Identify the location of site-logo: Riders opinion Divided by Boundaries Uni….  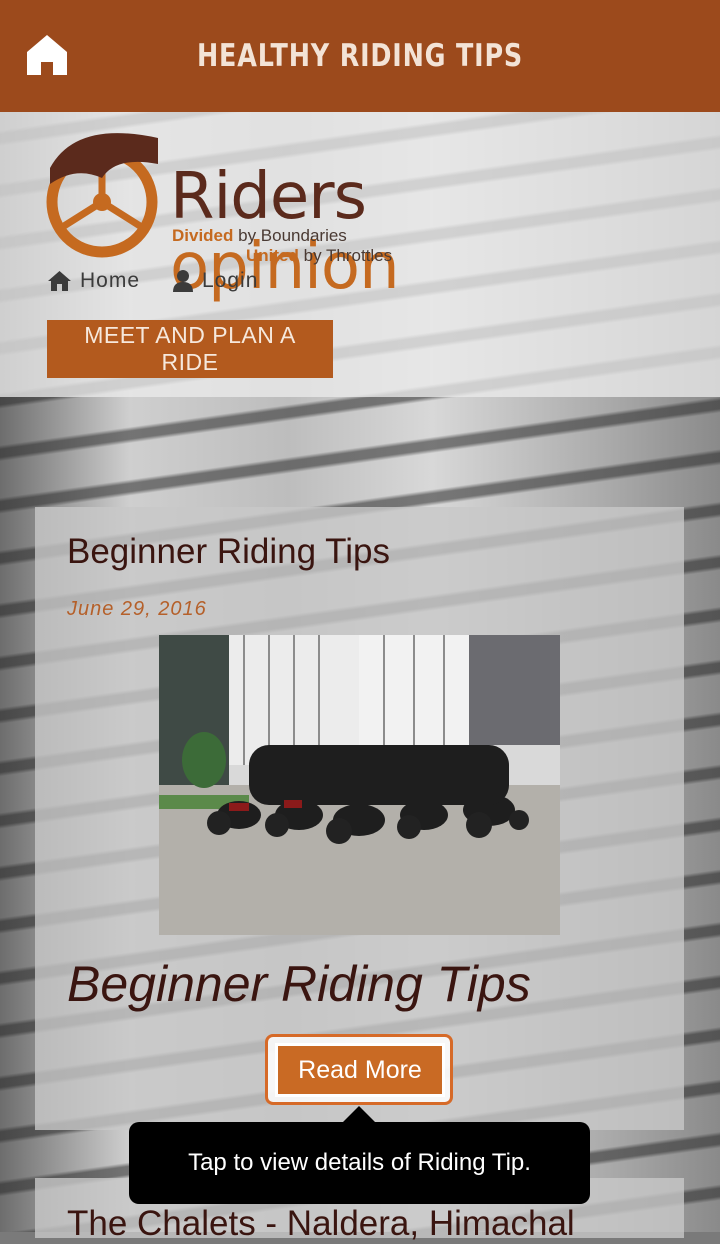
(301, 214).